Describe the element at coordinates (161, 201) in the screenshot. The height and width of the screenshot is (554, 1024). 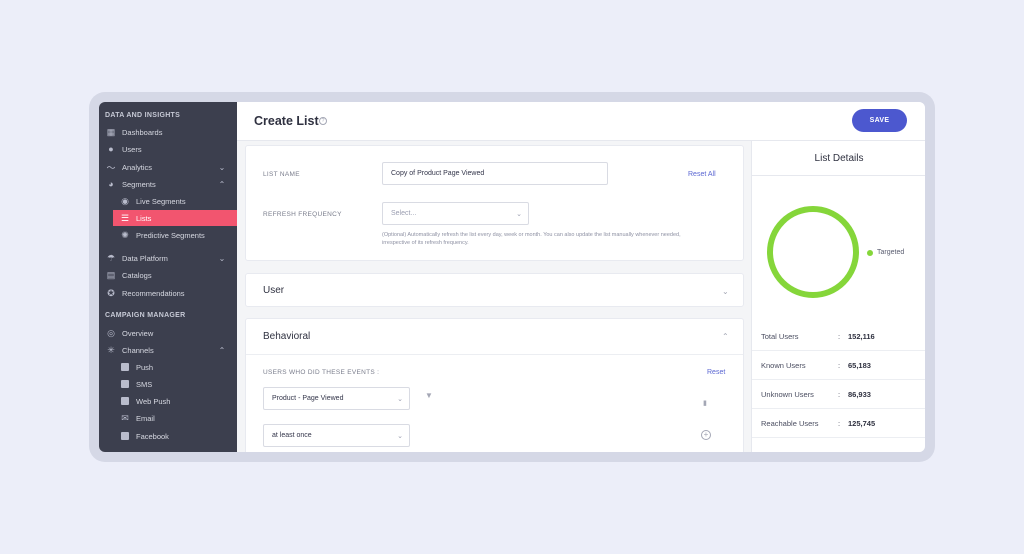
I see `sidebar-item-label: Live Segments` at that location.